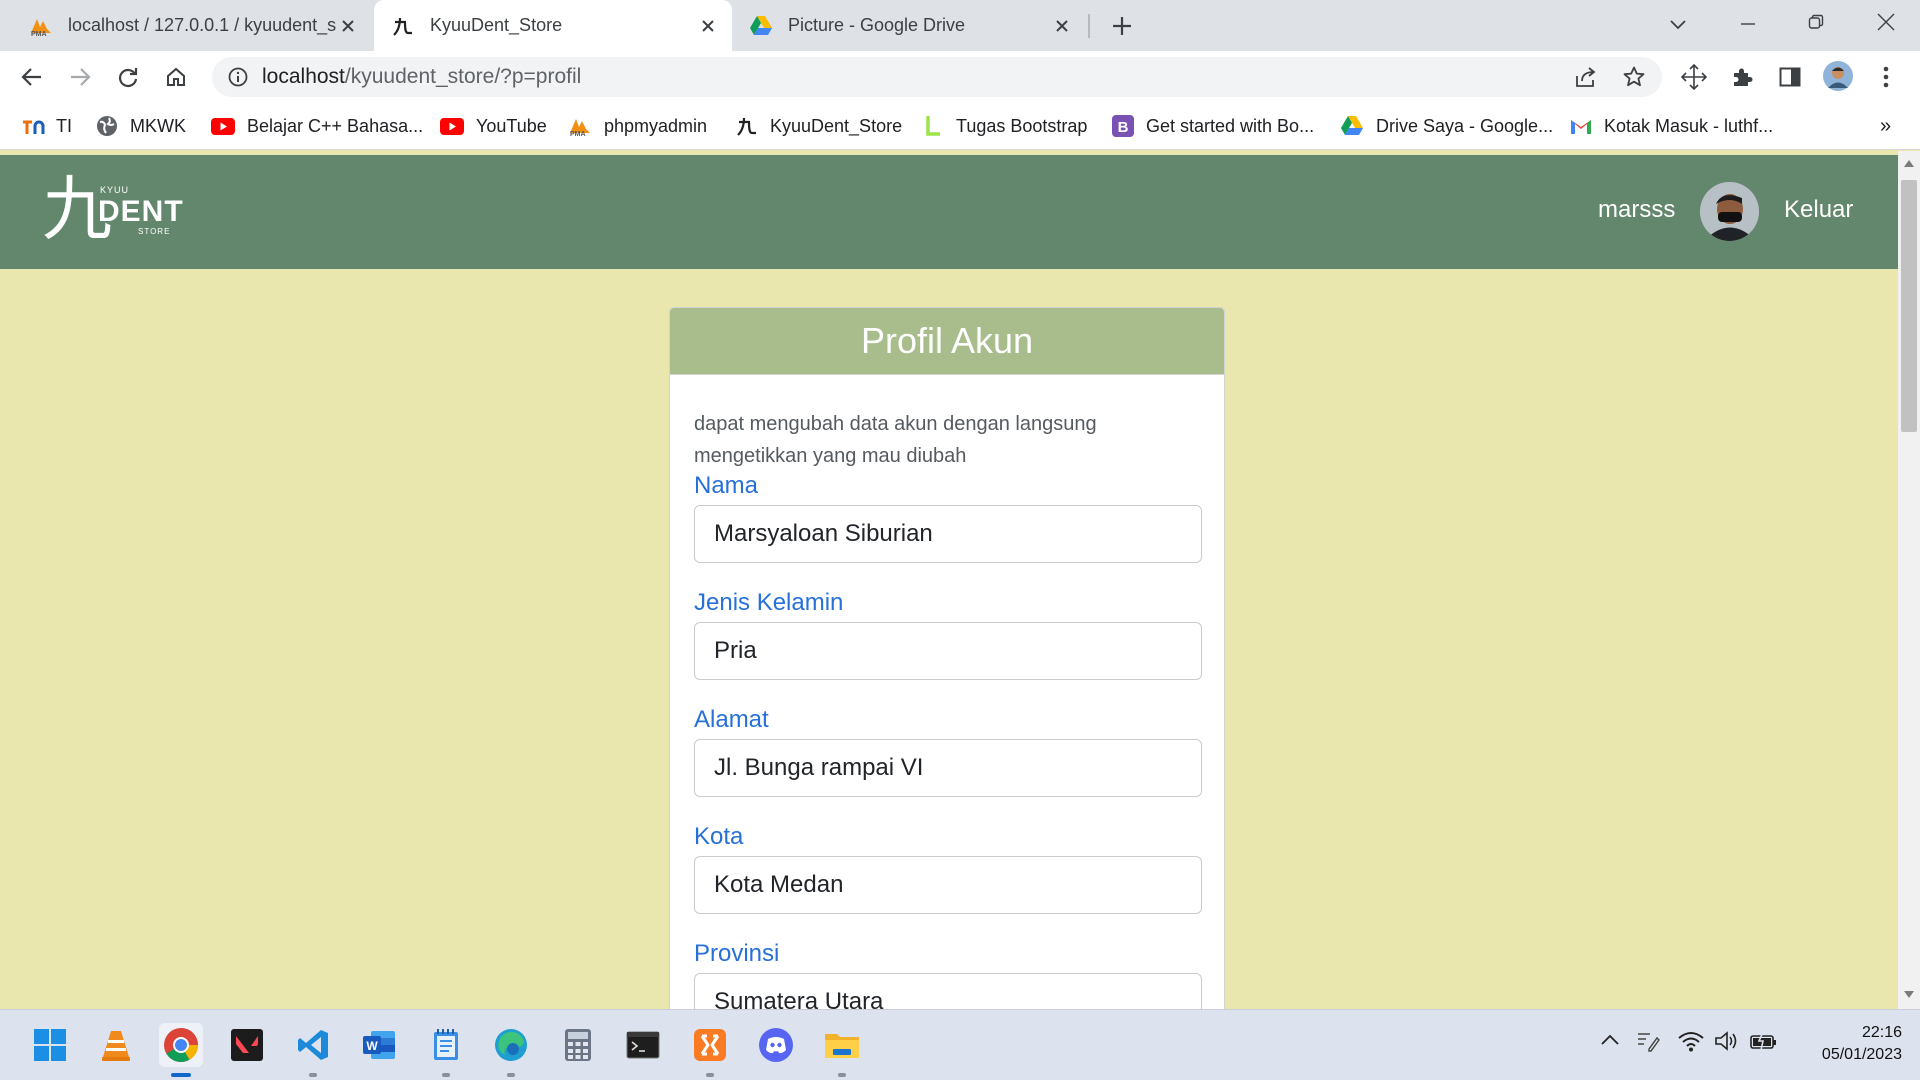 The height and width of the screenshot is (1080, 1920). I want to click on input-jenis-kelamin: Pria, so click(948, 651).